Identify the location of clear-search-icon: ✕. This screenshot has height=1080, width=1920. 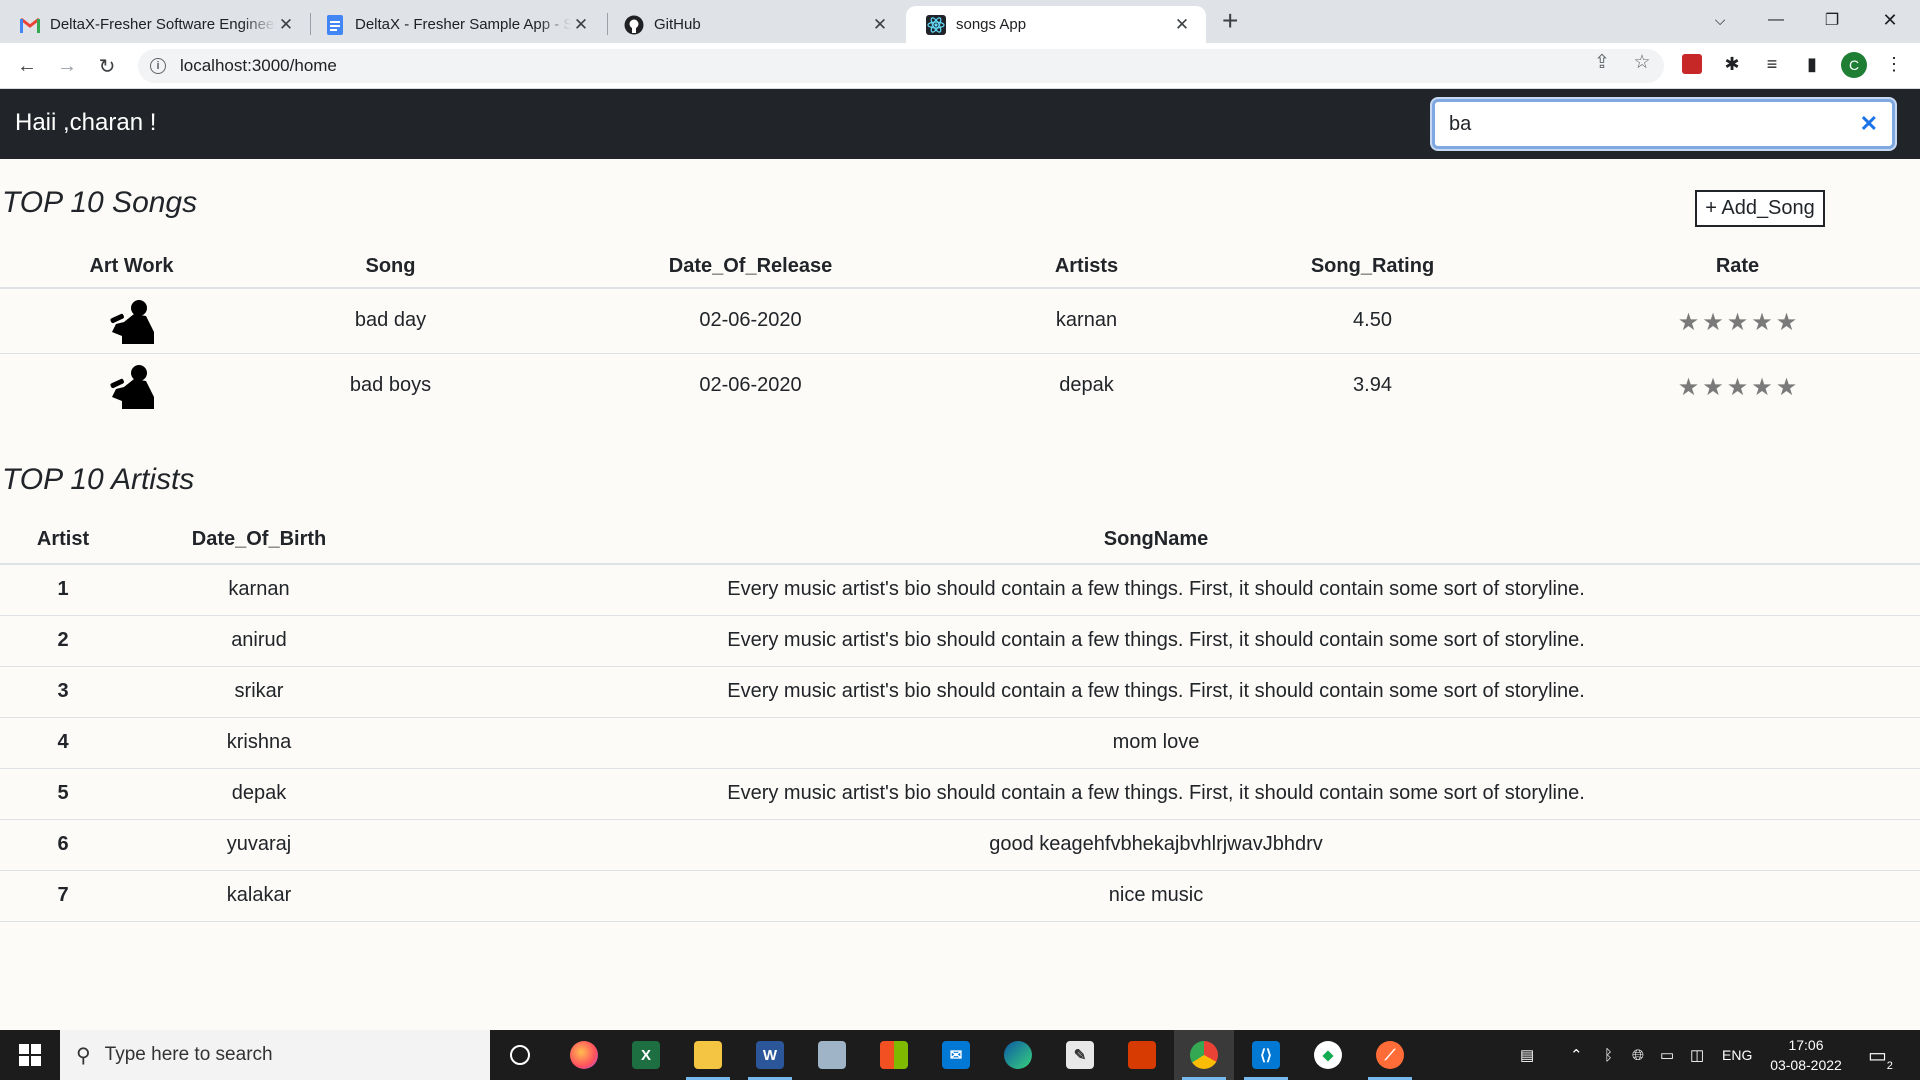
(1869, 124).